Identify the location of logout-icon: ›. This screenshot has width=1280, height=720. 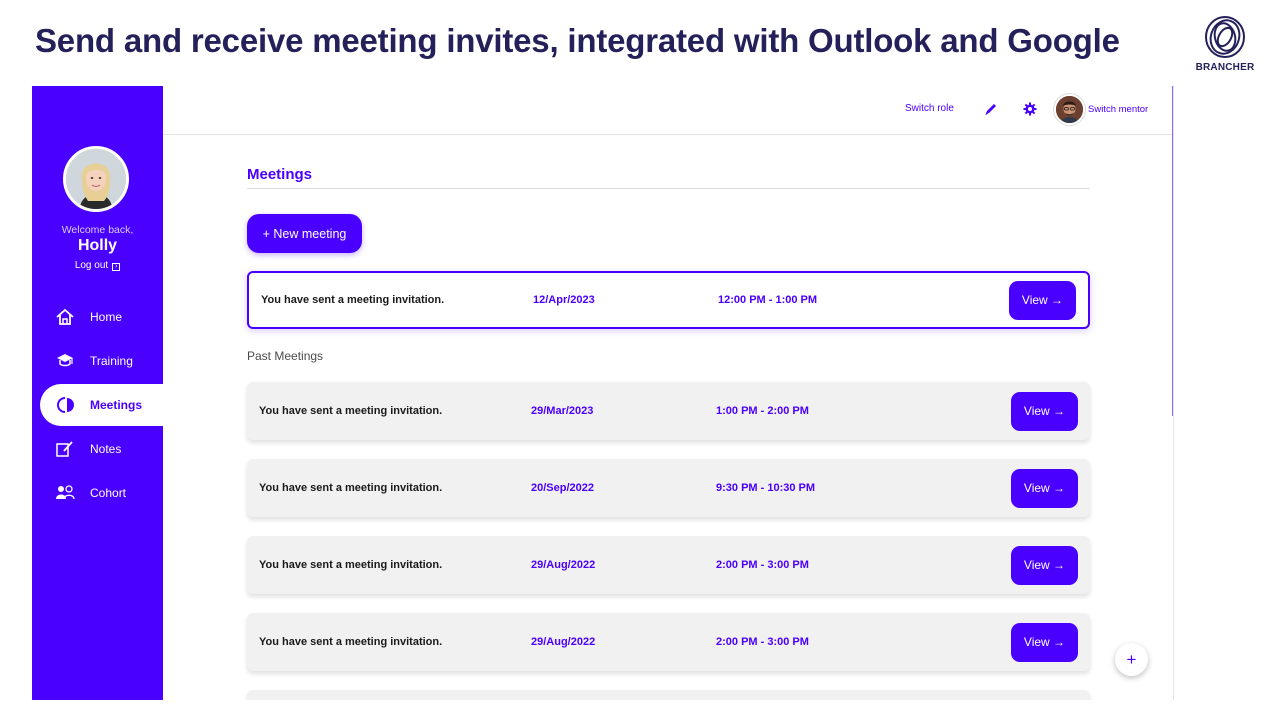
(116, 267).